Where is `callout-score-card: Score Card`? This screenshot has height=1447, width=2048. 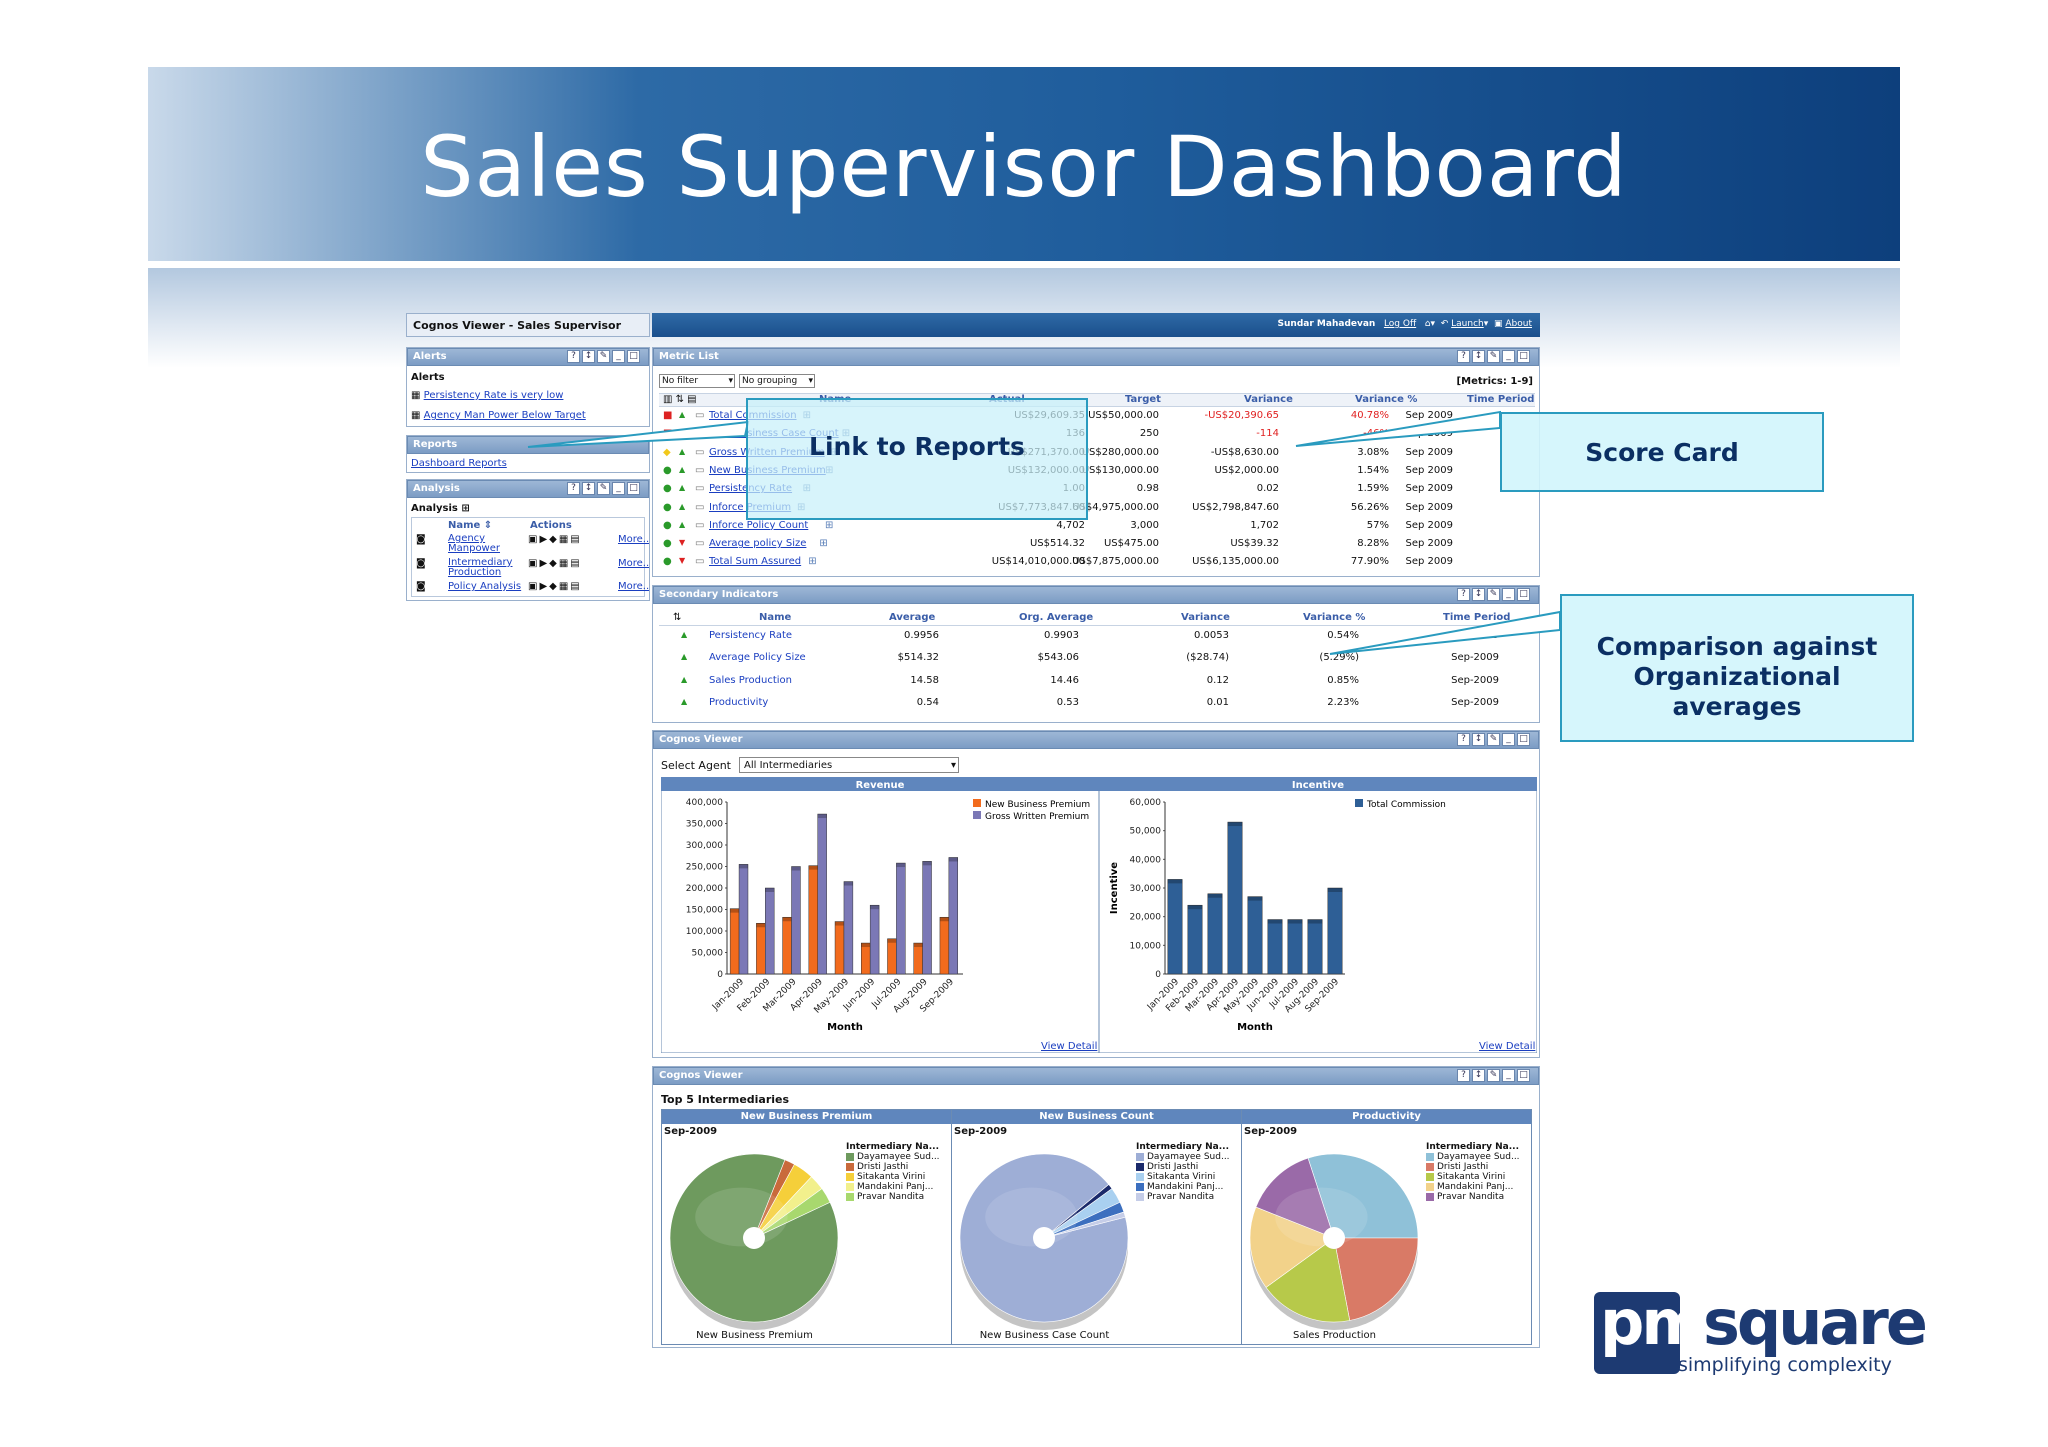
callout-score-card: Score Card is located at coordinates (1662, 452).